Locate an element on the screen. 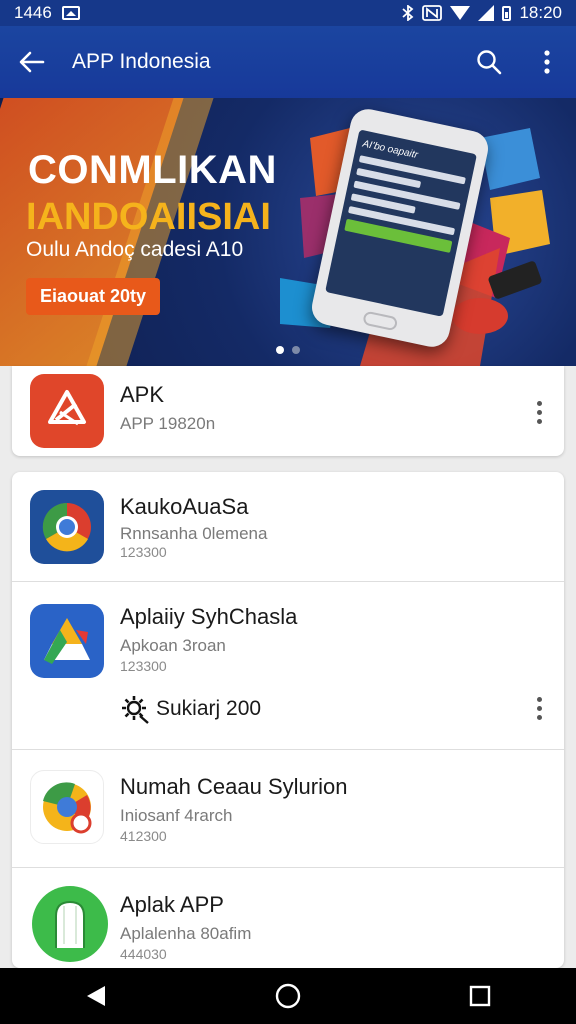 The image size is (576, 1024). banner-cta-button: Eiaouat 20ty is located at coordinates (93, 296).